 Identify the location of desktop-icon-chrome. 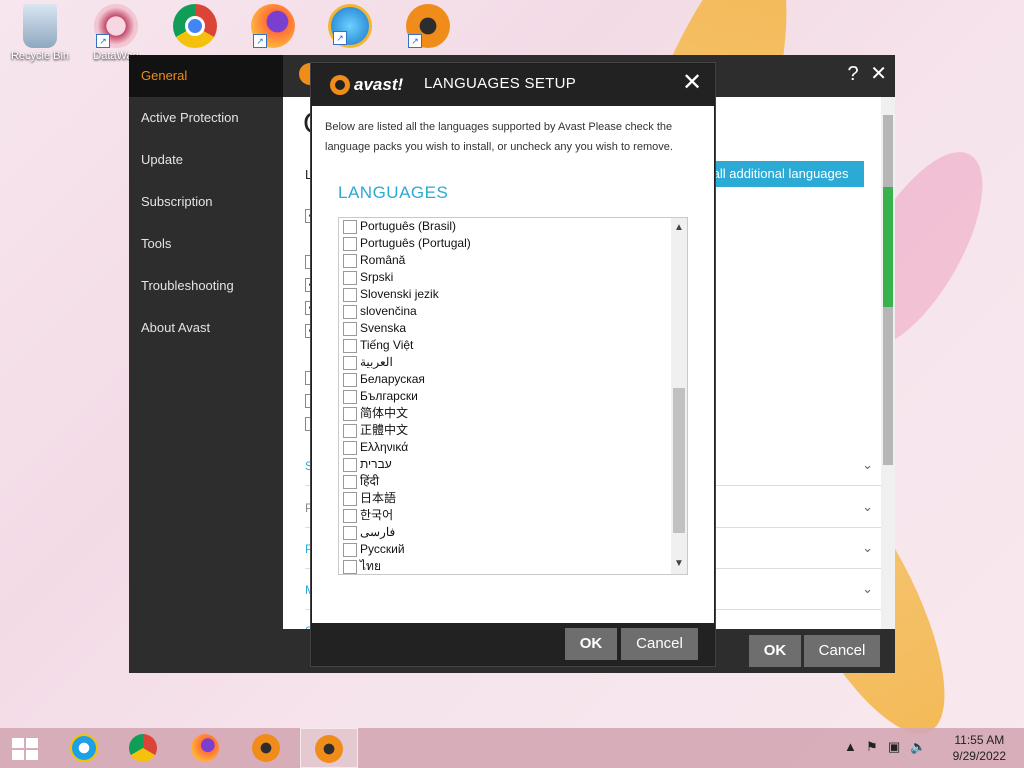
(195, 27).